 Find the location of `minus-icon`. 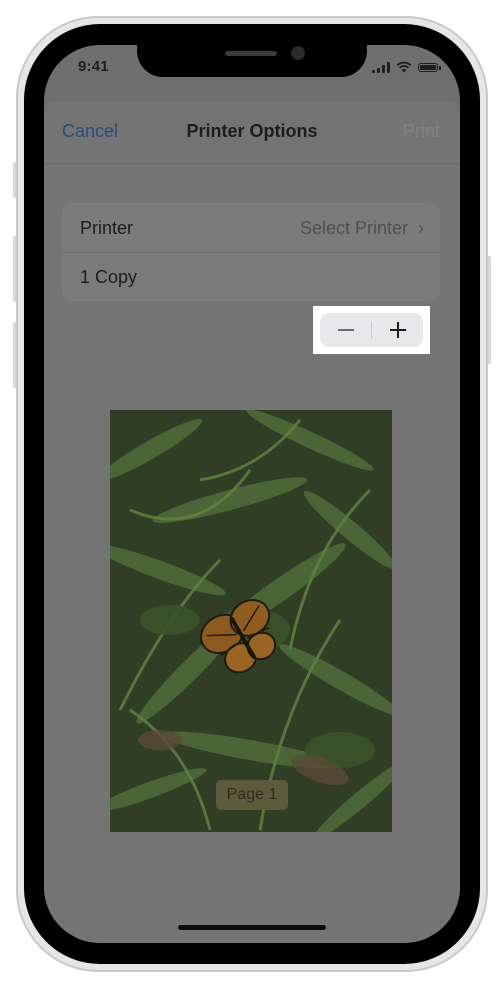

minus-icon is located at coordinates (345, 330).